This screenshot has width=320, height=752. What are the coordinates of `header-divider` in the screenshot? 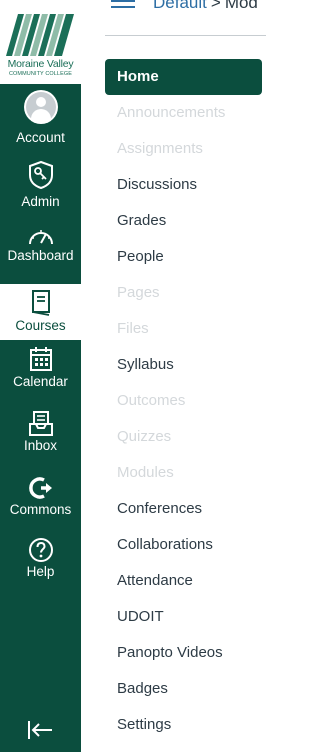 It's located at (185, 35).